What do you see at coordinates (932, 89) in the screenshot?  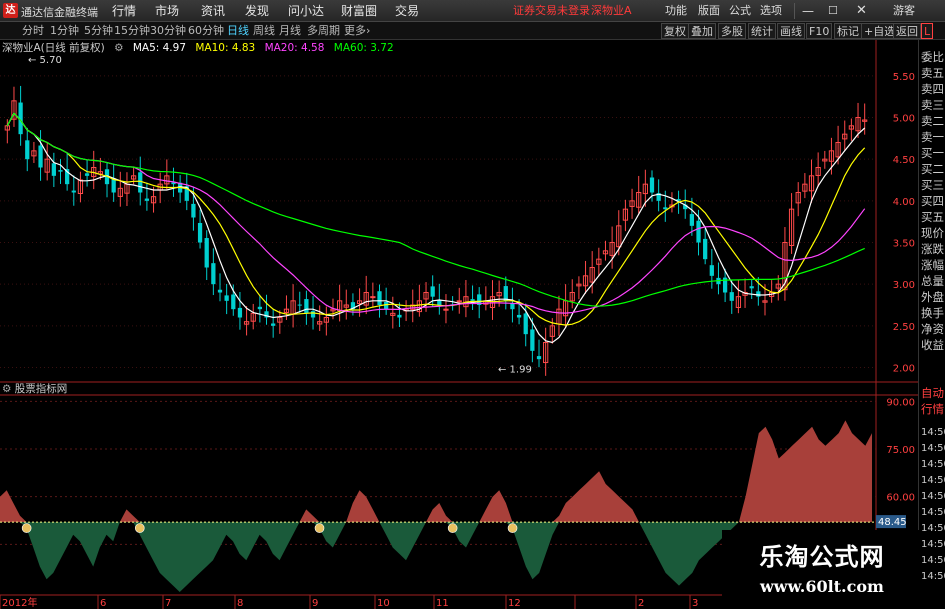 I see `quote-field-label: 卖四` at bounding box center [932, 89].